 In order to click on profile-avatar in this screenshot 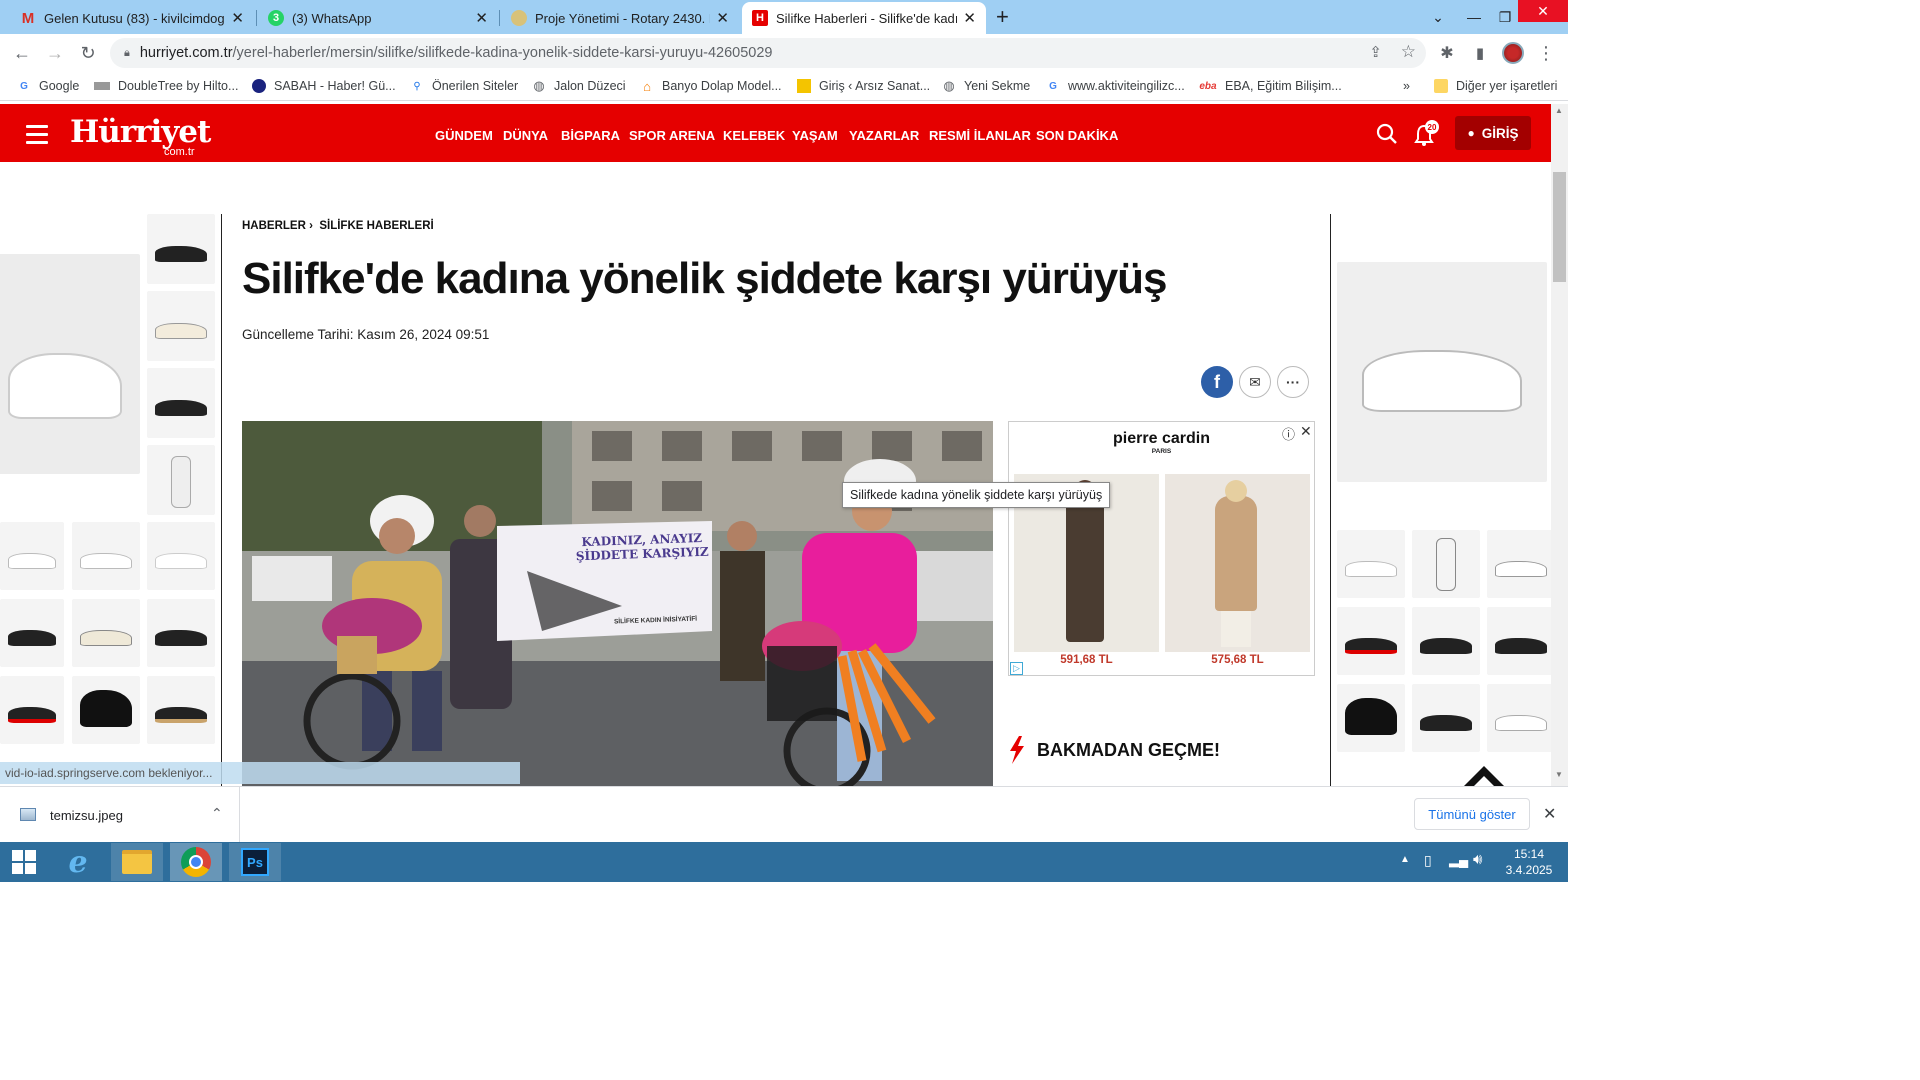, I will do `click(1513, 53)`.